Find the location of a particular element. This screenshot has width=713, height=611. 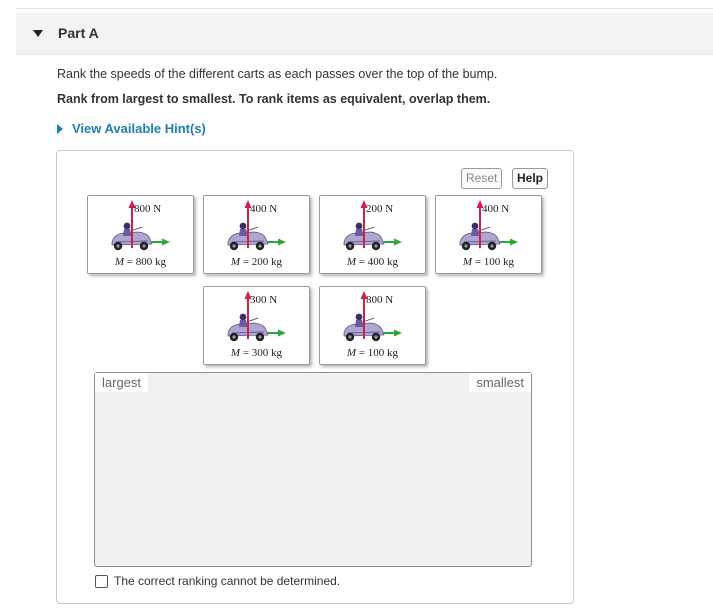

view-hints-label: View Available Hint(s) is located at coordinates (139, 128).